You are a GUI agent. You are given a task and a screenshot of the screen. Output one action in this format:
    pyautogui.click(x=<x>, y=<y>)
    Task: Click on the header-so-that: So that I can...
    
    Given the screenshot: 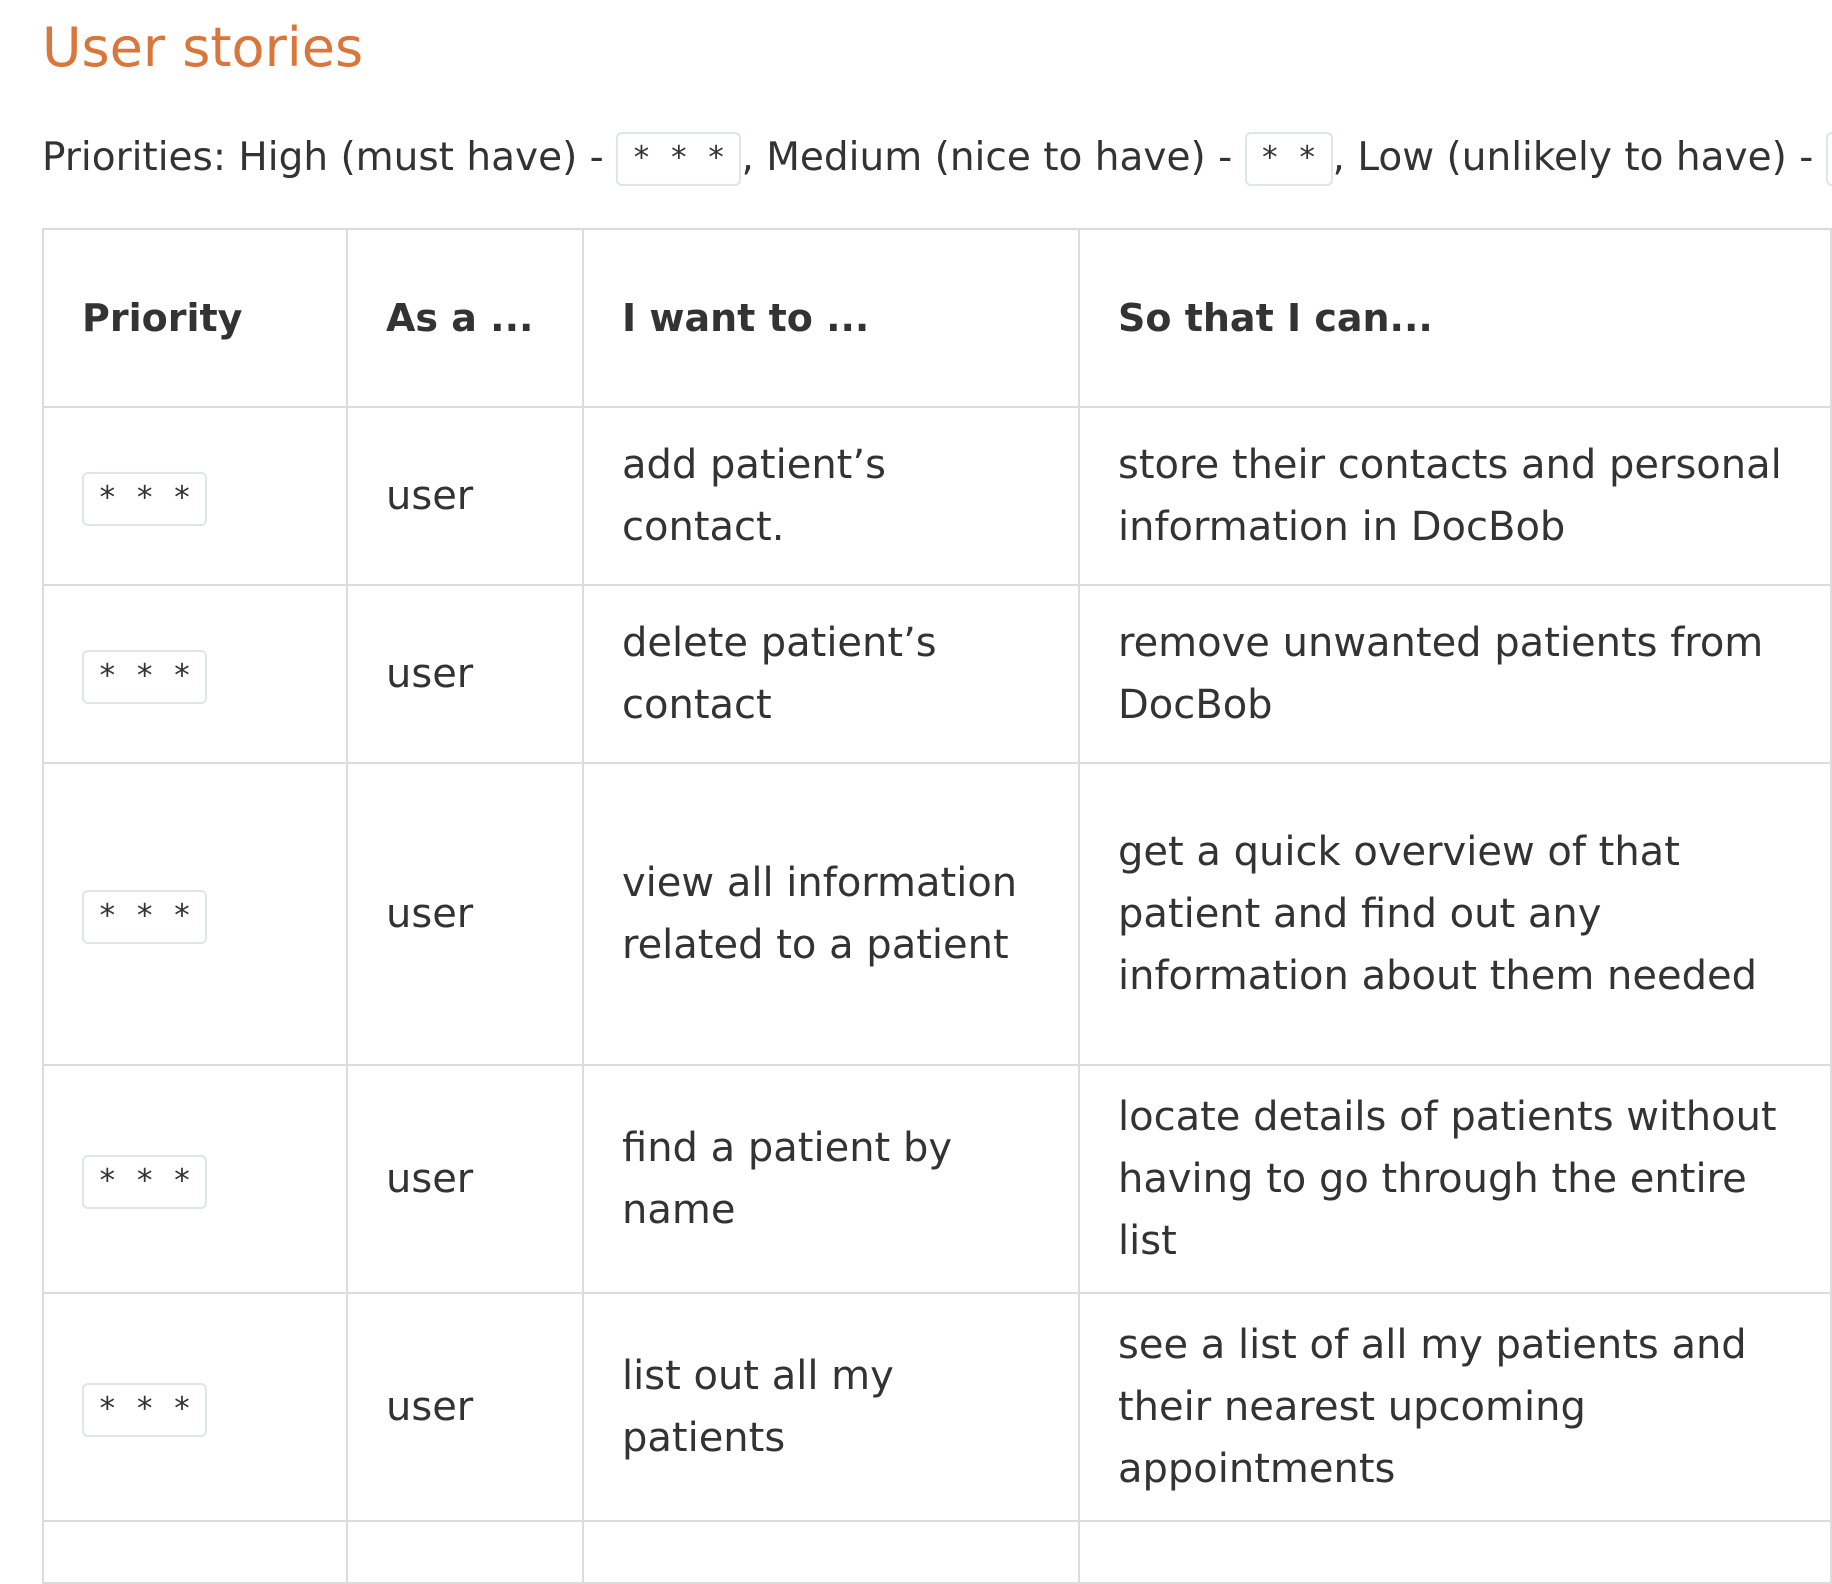 What is the action you would take?
    pyautogui.click(x=1455, y=318)
    